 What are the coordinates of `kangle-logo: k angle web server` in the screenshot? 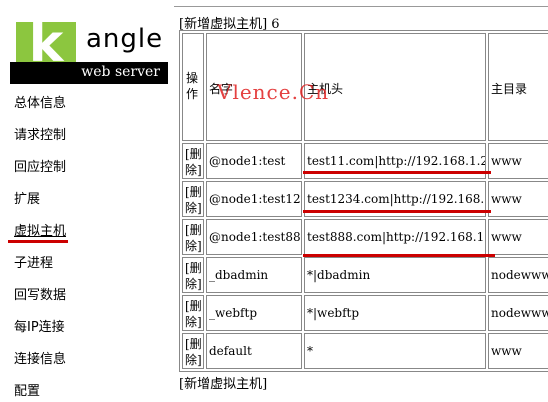 It's located at (89, 49).